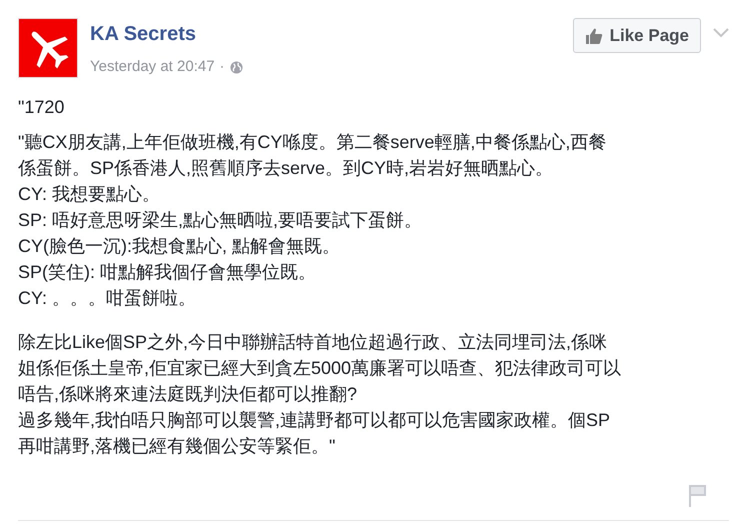  I want to click on post-text-line: 除左比Like個SP之外,今日中聯辦話特首地位超過行政、立法同埋司法,係咪, so click(313, 342).